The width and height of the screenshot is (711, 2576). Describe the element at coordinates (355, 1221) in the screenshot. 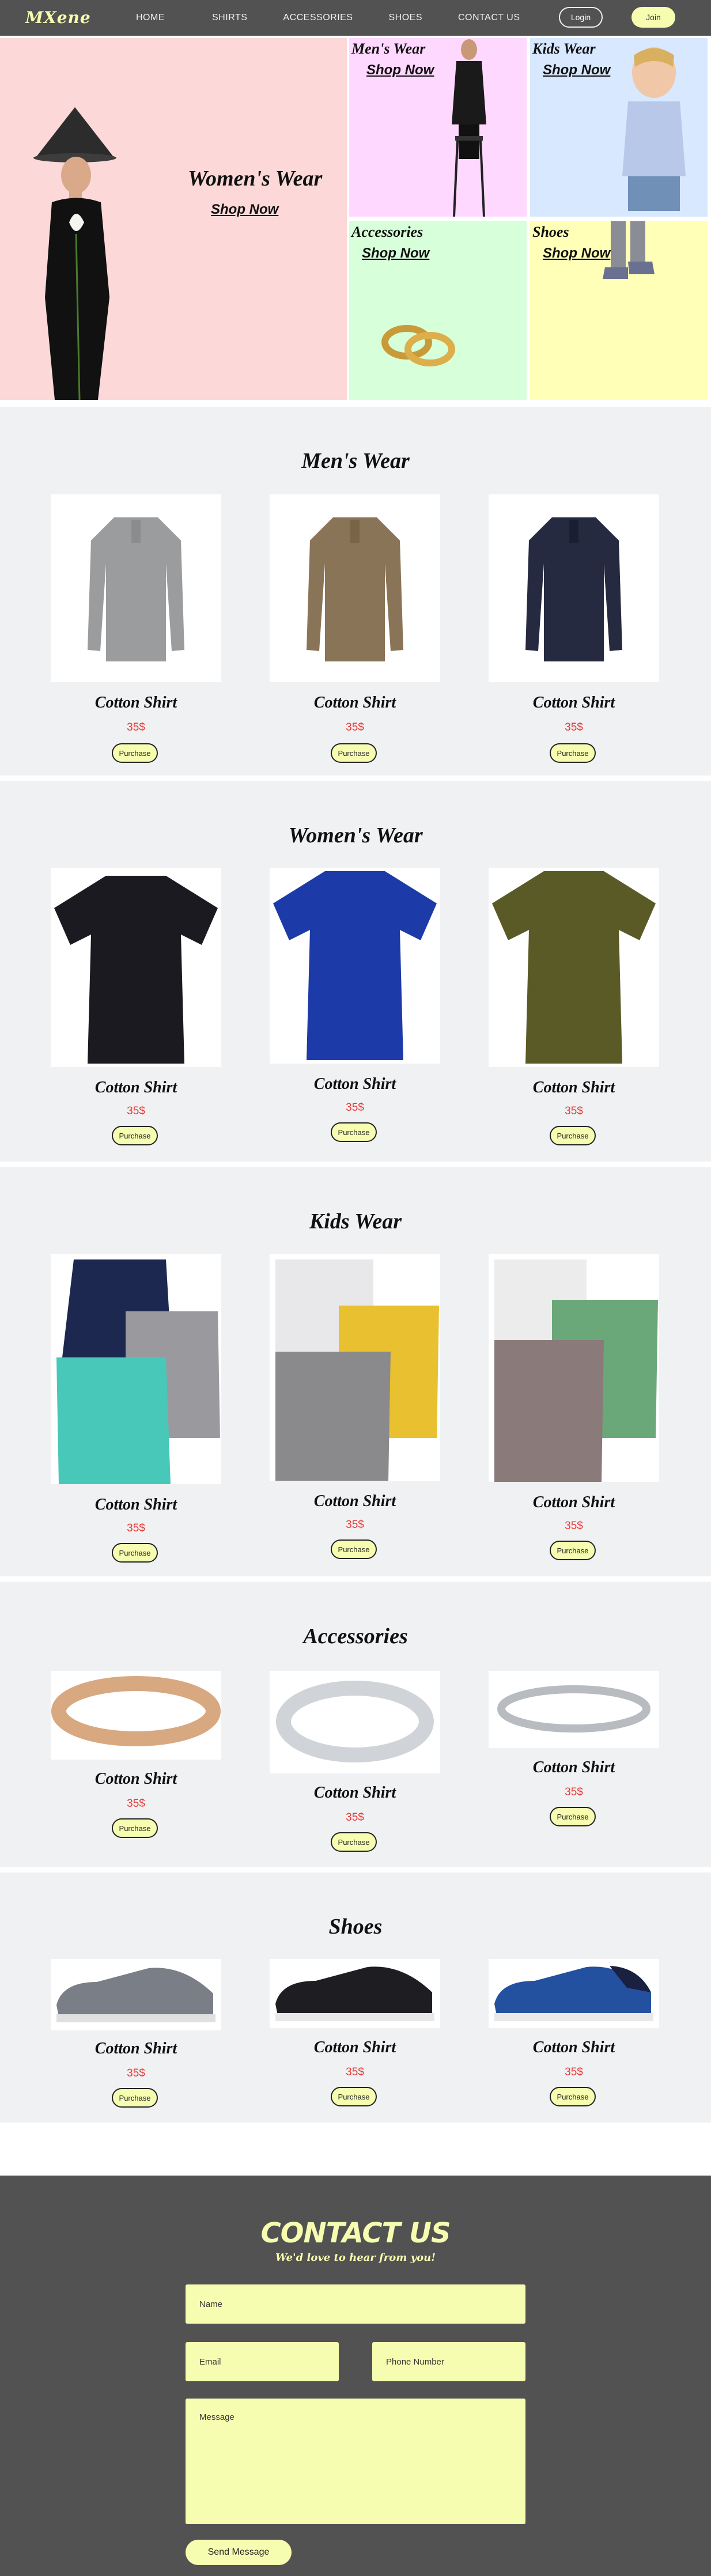

I see `section-title: Kids Wear` at that location.